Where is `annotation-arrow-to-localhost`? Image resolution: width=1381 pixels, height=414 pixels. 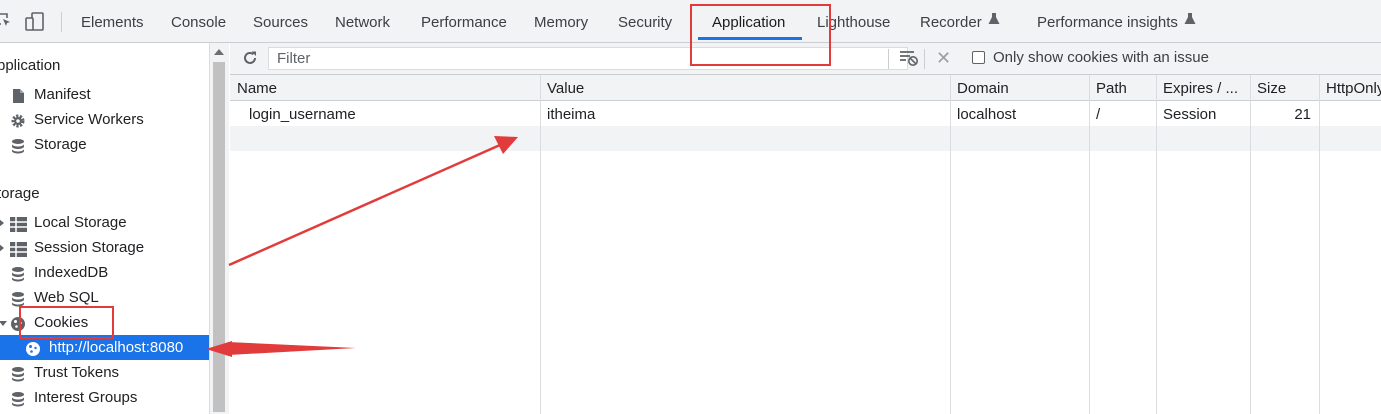 annotation-arrow-to-localhost is located at coordinates (292, 348).